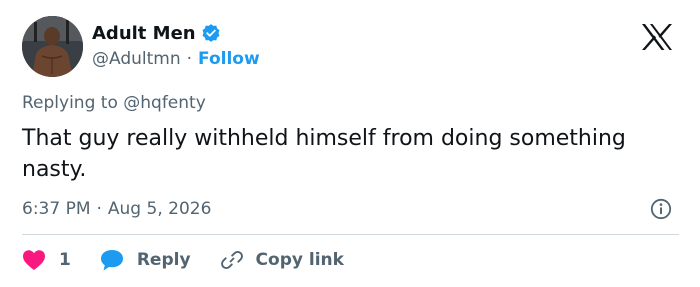 The height and width of the screenshot is (287, 700). What do you see at coordinates (136, 59) in the screenshot?
I see `author-handle: @Adultmn` at bounding box center [136, 59].